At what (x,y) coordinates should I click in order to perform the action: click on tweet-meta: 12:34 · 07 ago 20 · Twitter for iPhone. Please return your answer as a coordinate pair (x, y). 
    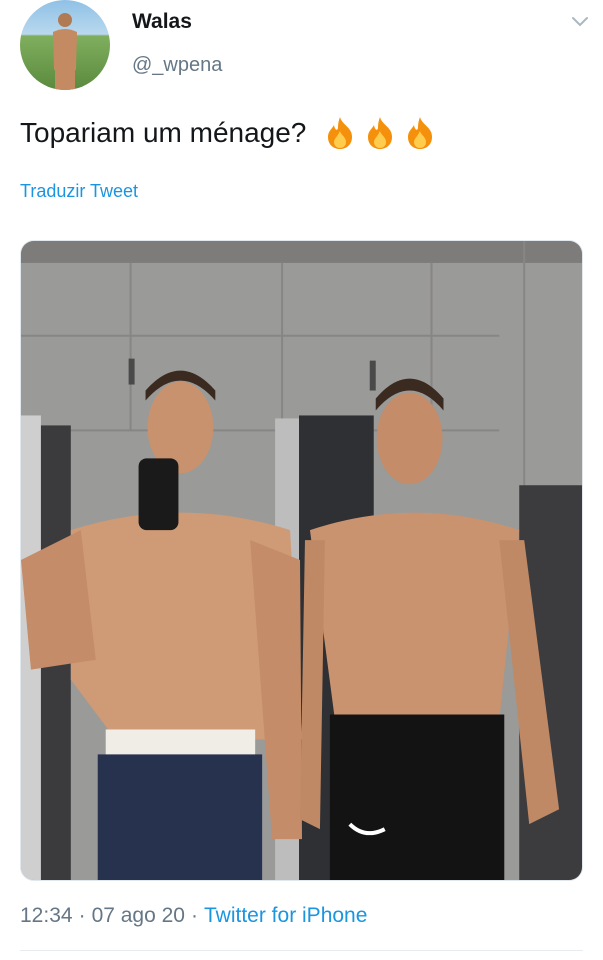
    Looking at the image, I should click on (193, 916).